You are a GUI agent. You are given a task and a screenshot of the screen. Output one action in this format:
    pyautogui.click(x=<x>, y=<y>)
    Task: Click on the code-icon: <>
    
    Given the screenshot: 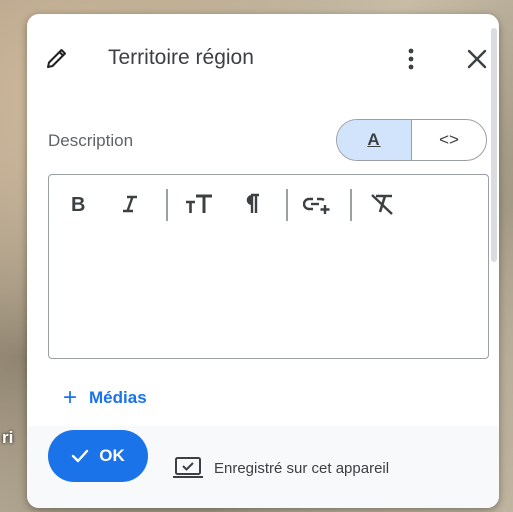 What is the action you would take?
    pyautogui.click(x=449, y=139)
    